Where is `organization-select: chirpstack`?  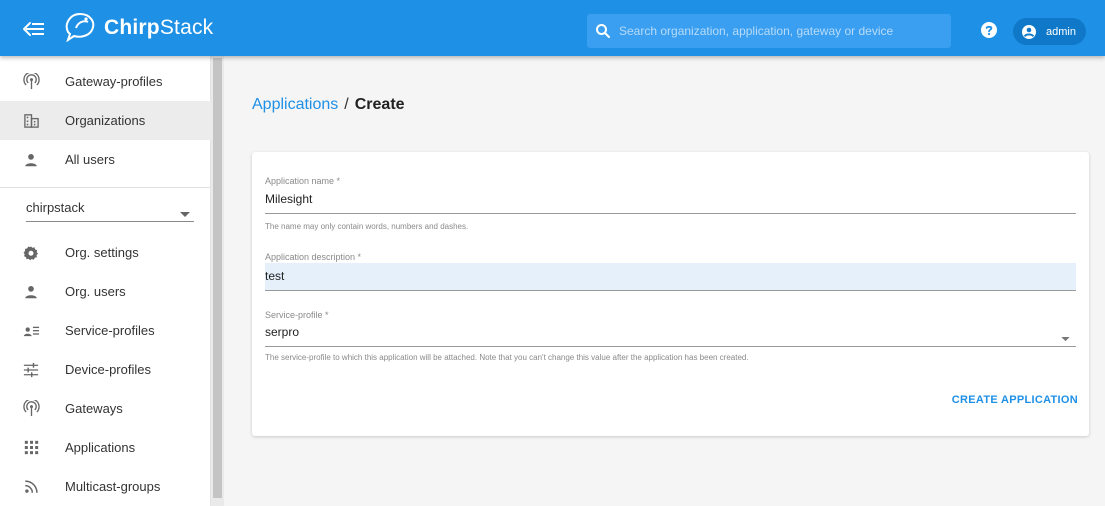 organization-select: chirpstack is located at coordinates (110, 207).